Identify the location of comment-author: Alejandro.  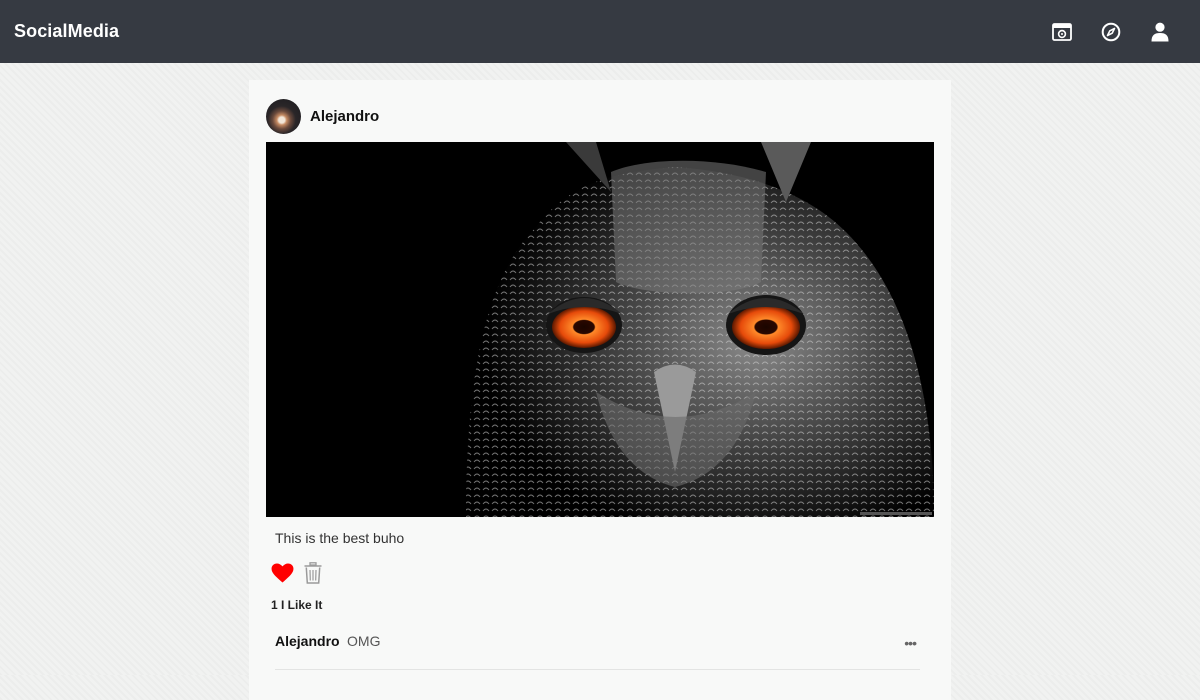
(307, 641).